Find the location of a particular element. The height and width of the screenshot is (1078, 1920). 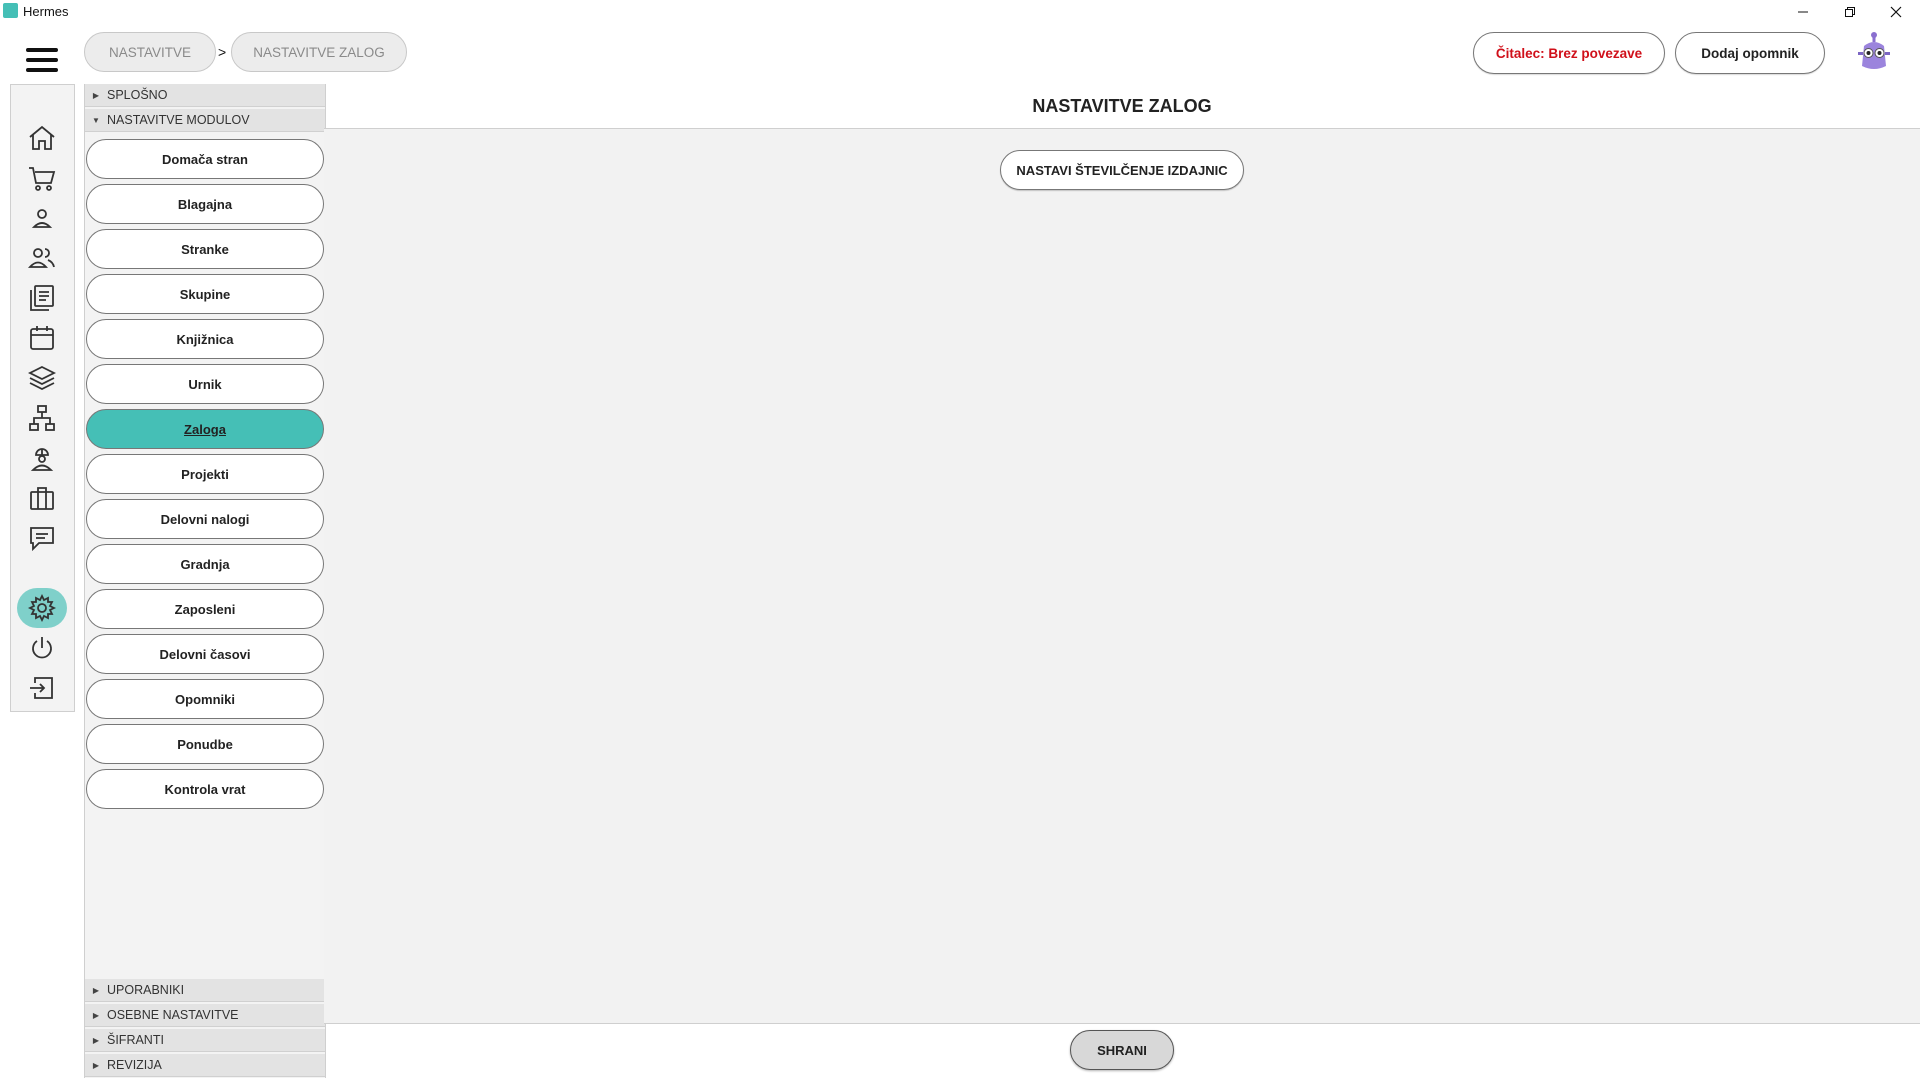

cart-icon is located at coordinates (42, 178).